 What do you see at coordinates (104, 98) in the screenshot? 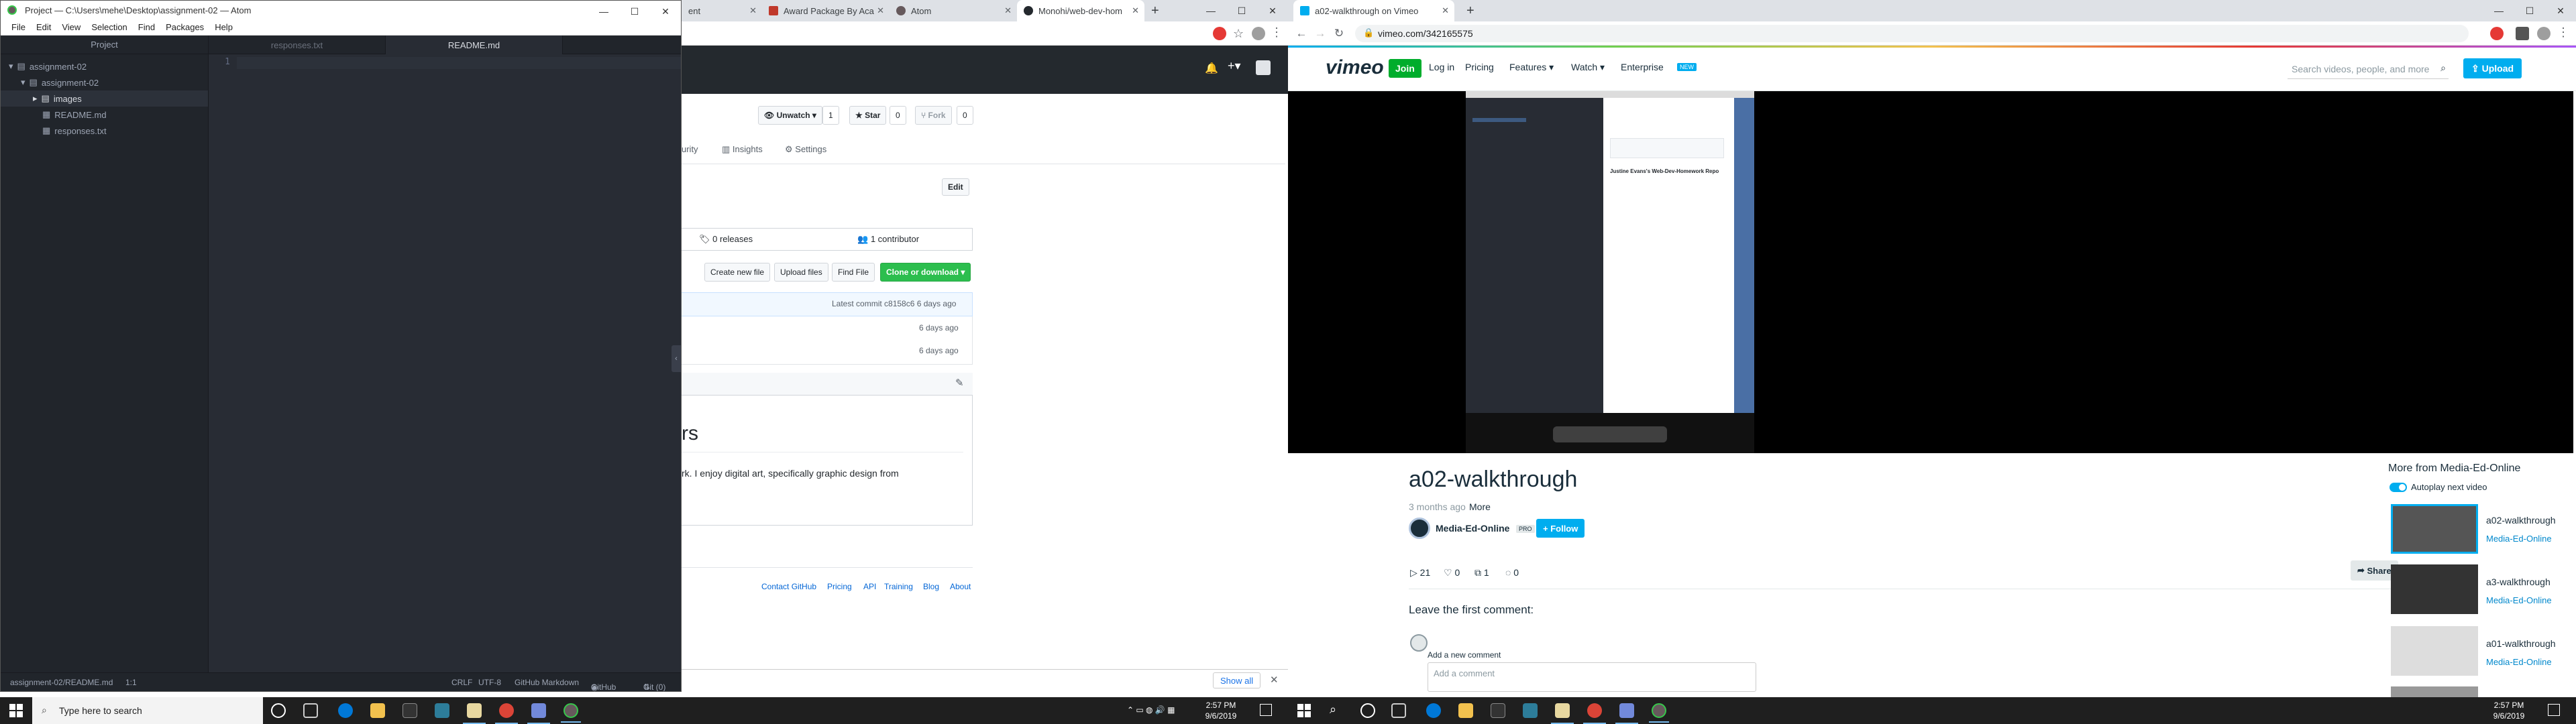
I see `tree-item-images: ▸ ▤ images` at bounding box center [104, 98].